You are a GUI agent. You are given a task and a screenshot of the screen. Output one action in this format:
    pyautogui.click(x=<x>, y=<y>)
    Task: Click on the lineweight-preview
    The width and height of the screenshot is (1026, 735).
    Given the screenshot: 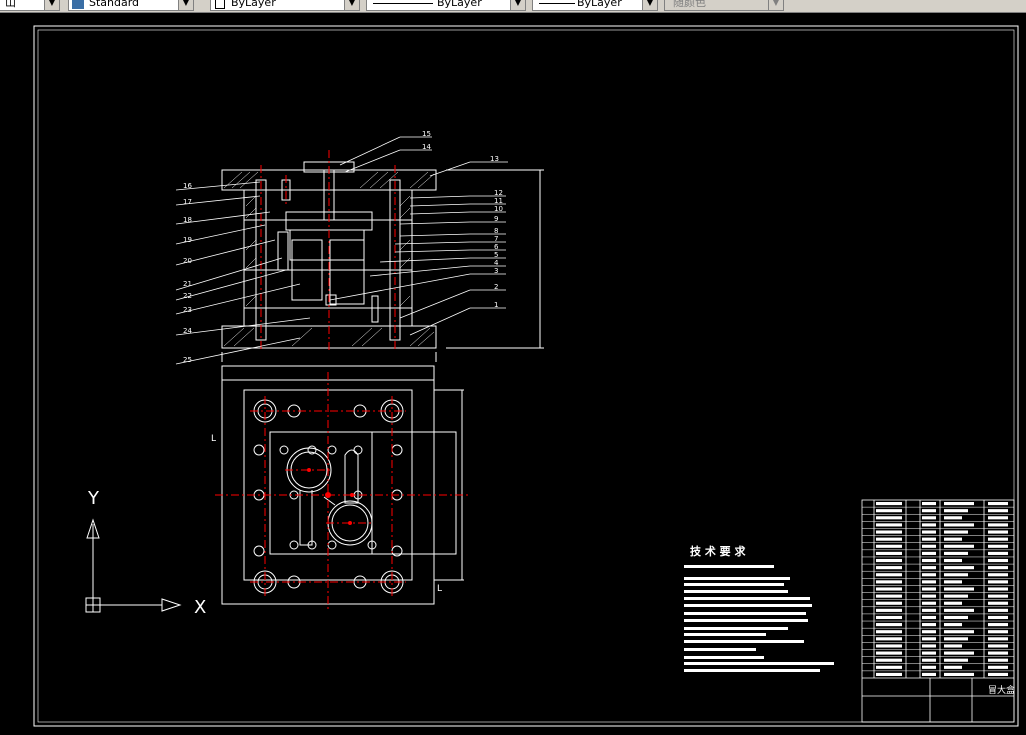 What is the action you would take?
    pyautogui.click(x=557, y=3)
    